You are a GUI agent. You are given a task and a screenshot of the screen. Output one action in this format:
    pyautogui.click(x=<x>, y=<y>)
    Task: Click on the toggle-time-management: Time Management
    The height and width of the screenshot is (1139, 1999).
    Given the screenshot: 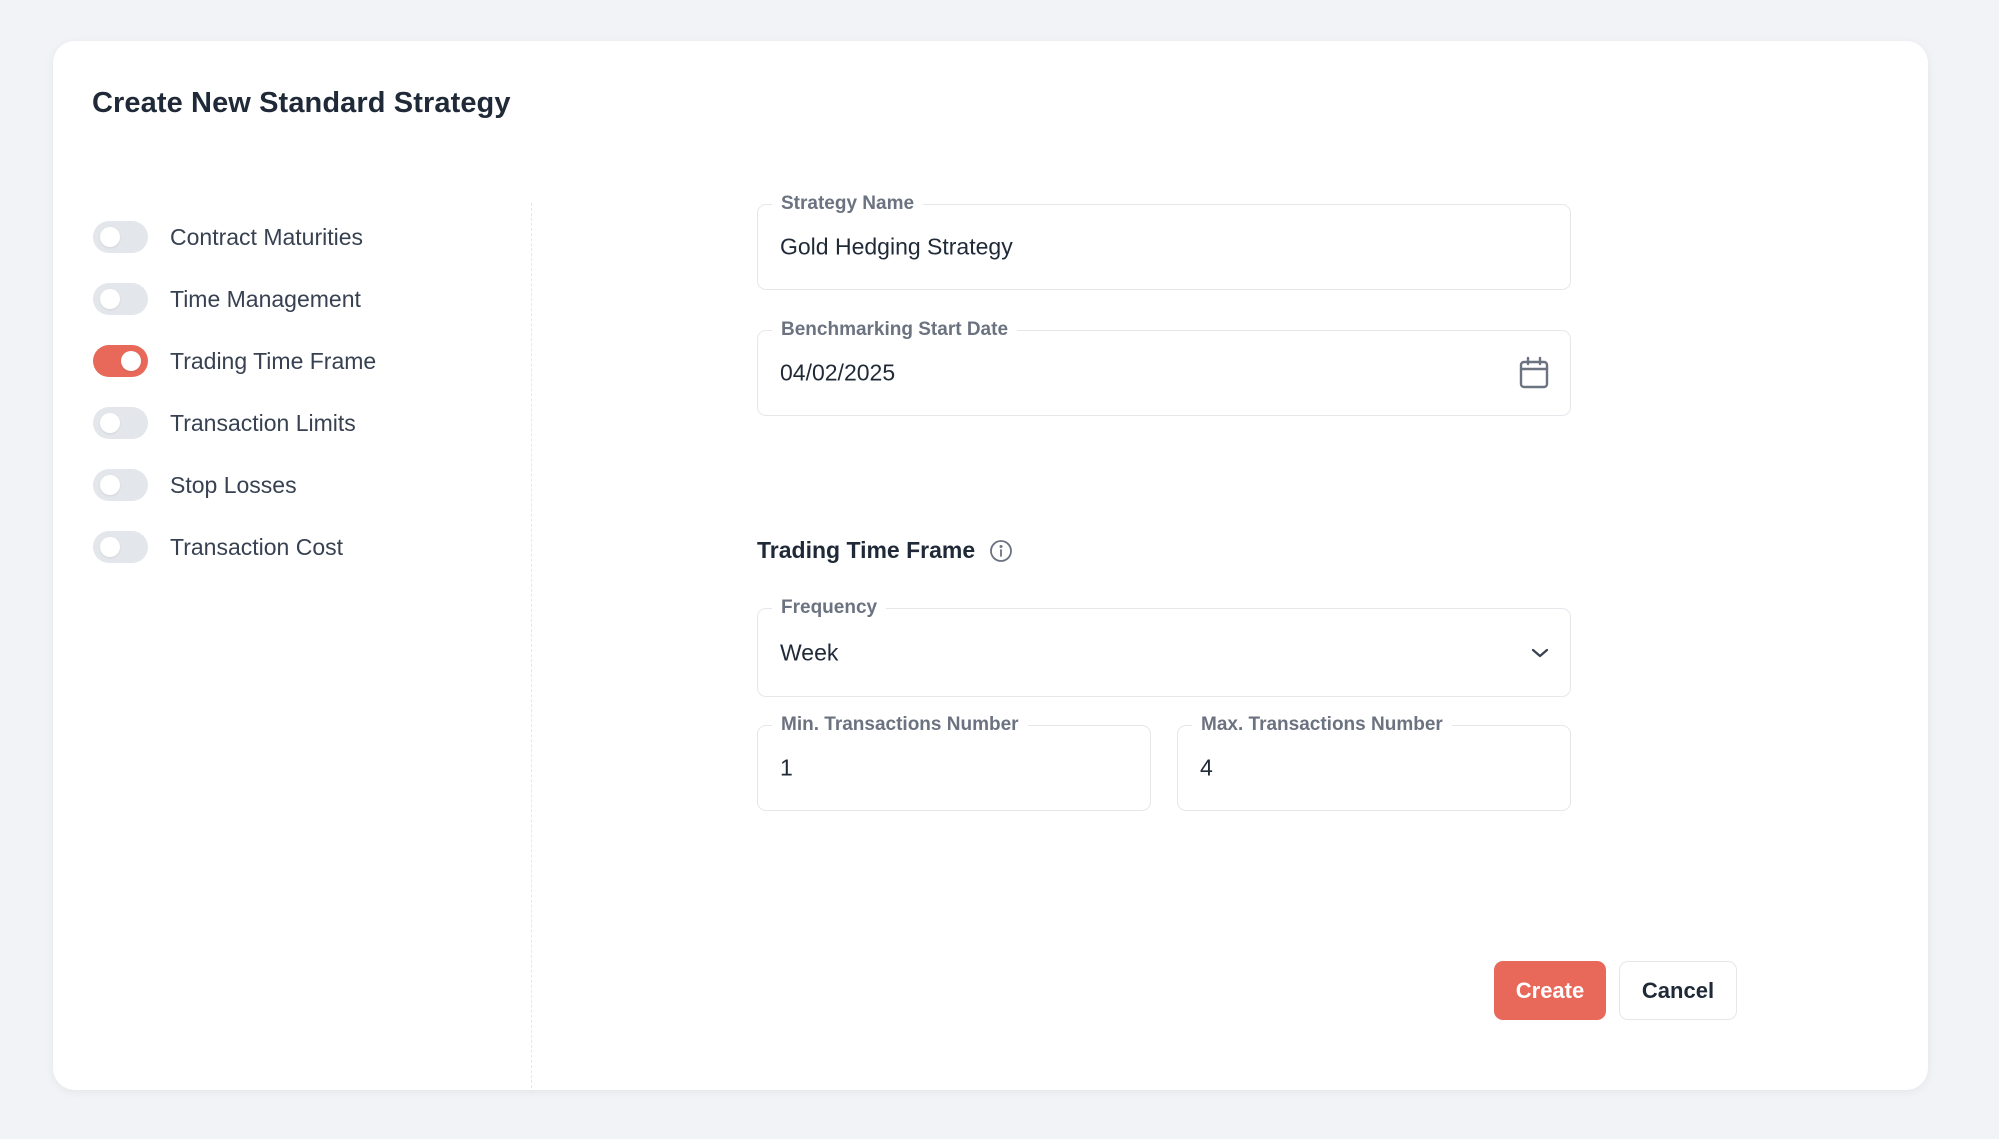 What is the action you would take?
    pyautogui.click(x=234, y=299)
    